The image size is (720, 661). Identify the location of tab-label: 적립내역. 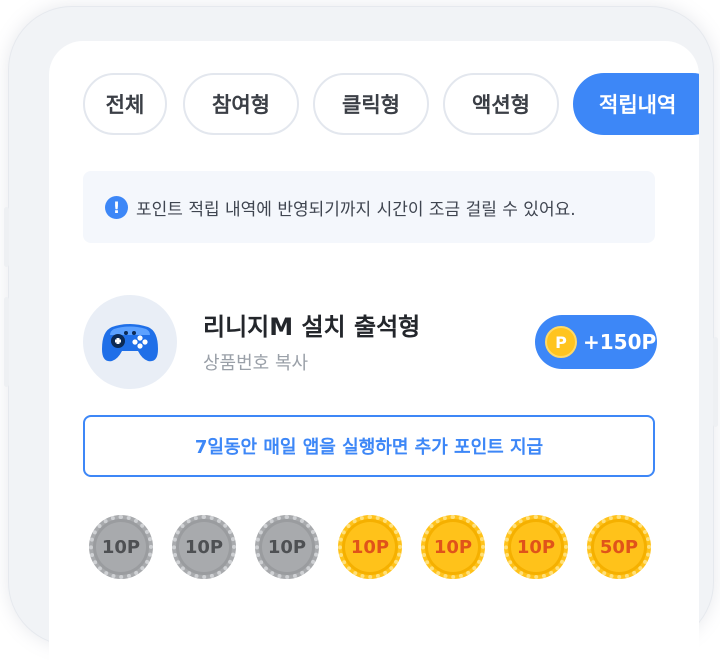
(638, 105).